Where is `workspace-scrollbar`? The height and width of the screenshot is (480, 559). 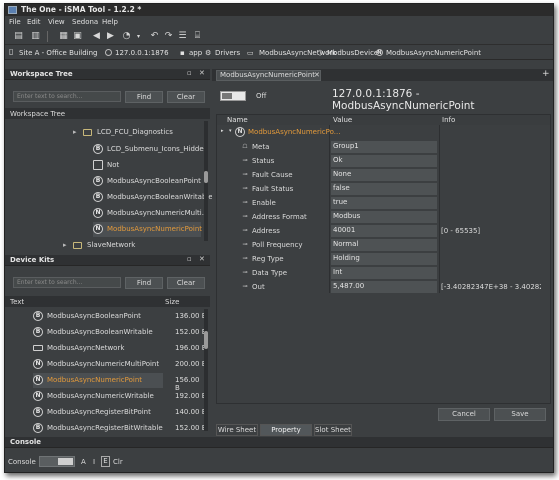 workspace-scrollbar is located at coordinates (206, 181).